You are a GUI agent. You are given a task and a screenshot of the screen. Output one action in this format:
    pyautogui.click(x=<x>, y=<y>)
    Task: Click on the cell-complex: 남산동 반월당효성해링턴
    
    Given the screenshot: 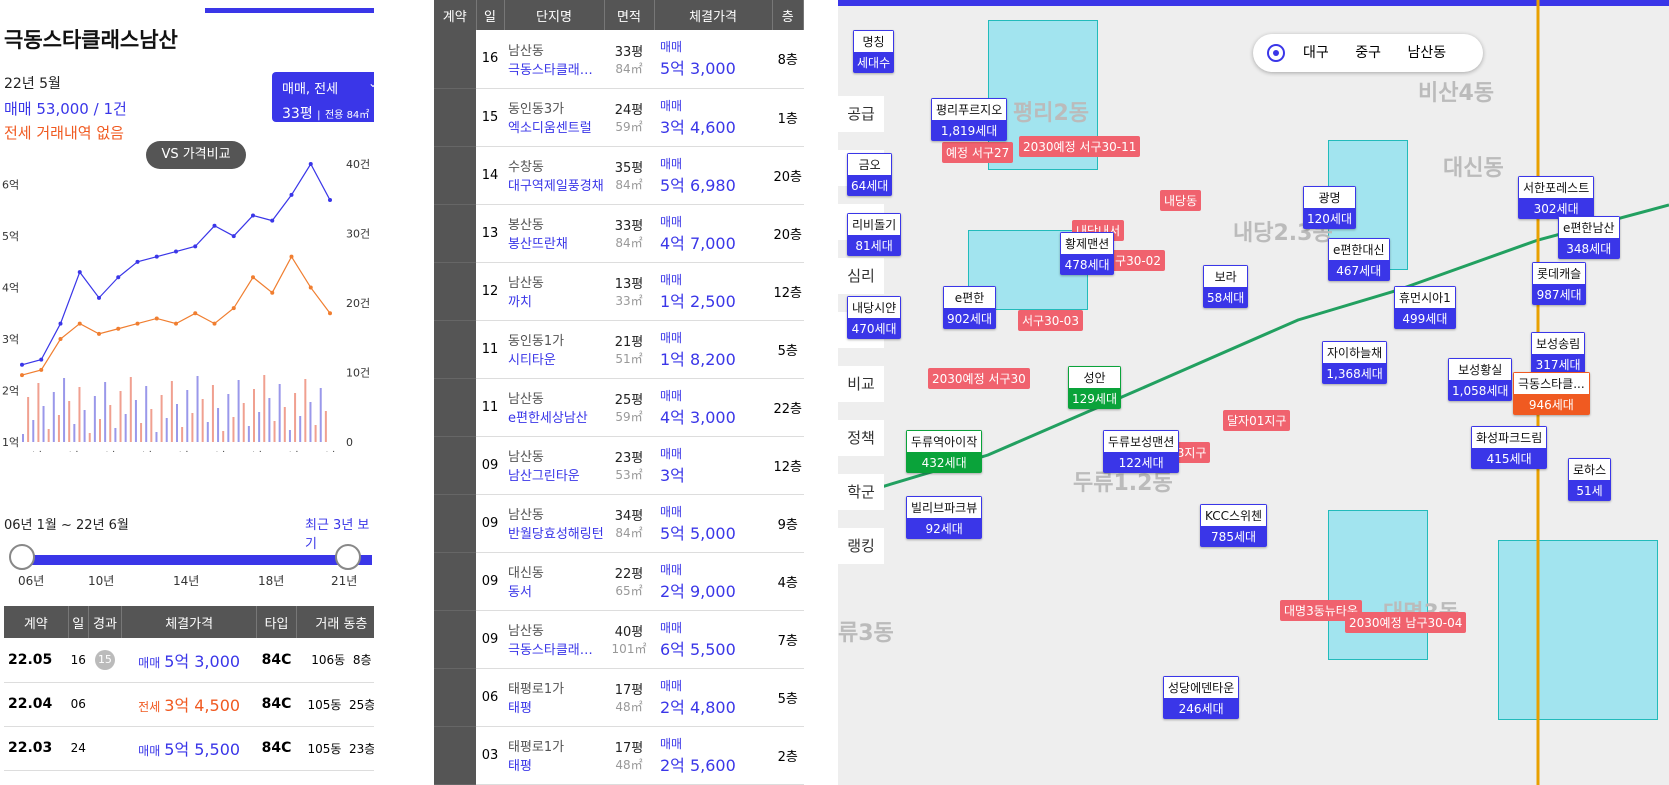 What is the action you would take?
    pyautogui.click(x=554, y=523)
    